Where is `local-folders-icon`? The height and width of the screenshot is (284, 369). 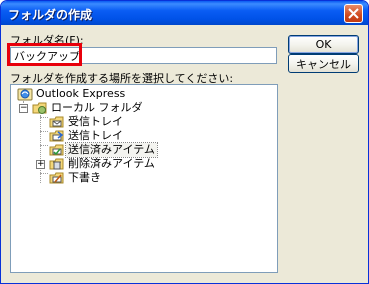 local-folders-icon is located at coordinates (40, 108).